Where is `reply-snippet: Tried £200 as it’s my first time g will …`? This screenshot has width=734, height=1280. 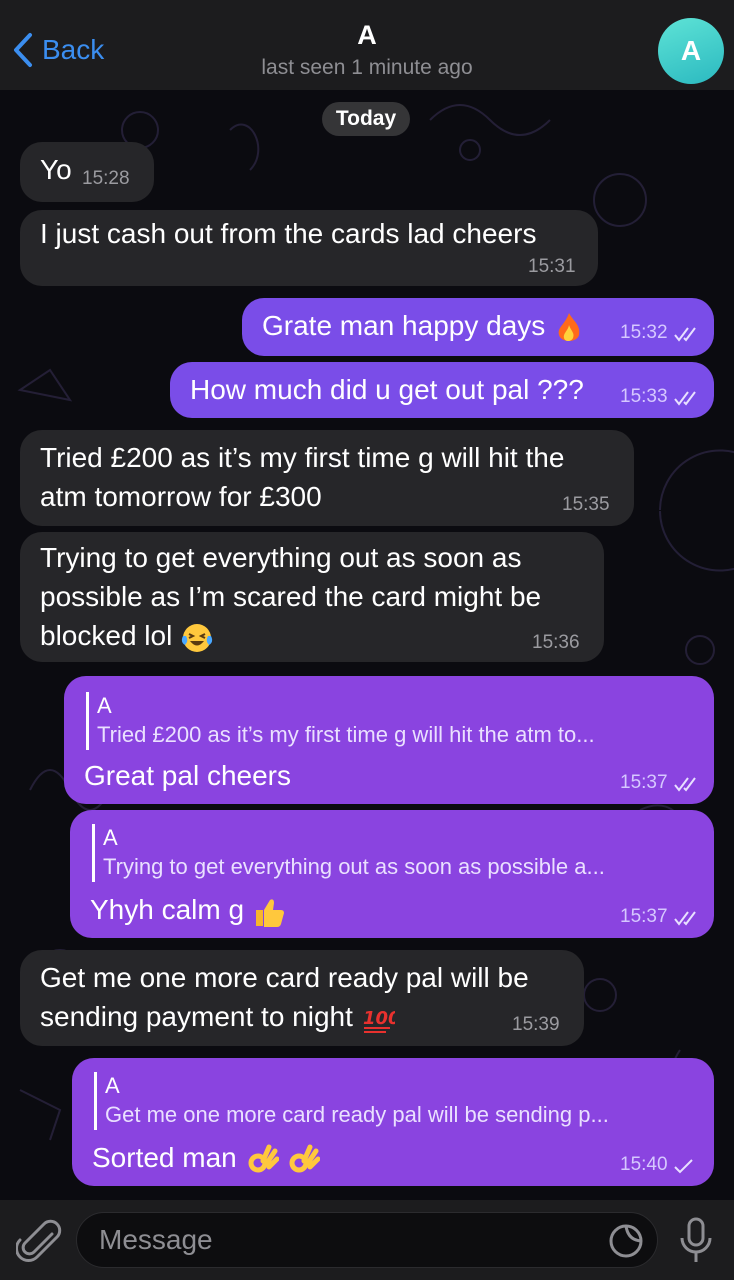 reply-snippet: Tried £200 as it’s my first time g will … is located at coordinates (346, 734).